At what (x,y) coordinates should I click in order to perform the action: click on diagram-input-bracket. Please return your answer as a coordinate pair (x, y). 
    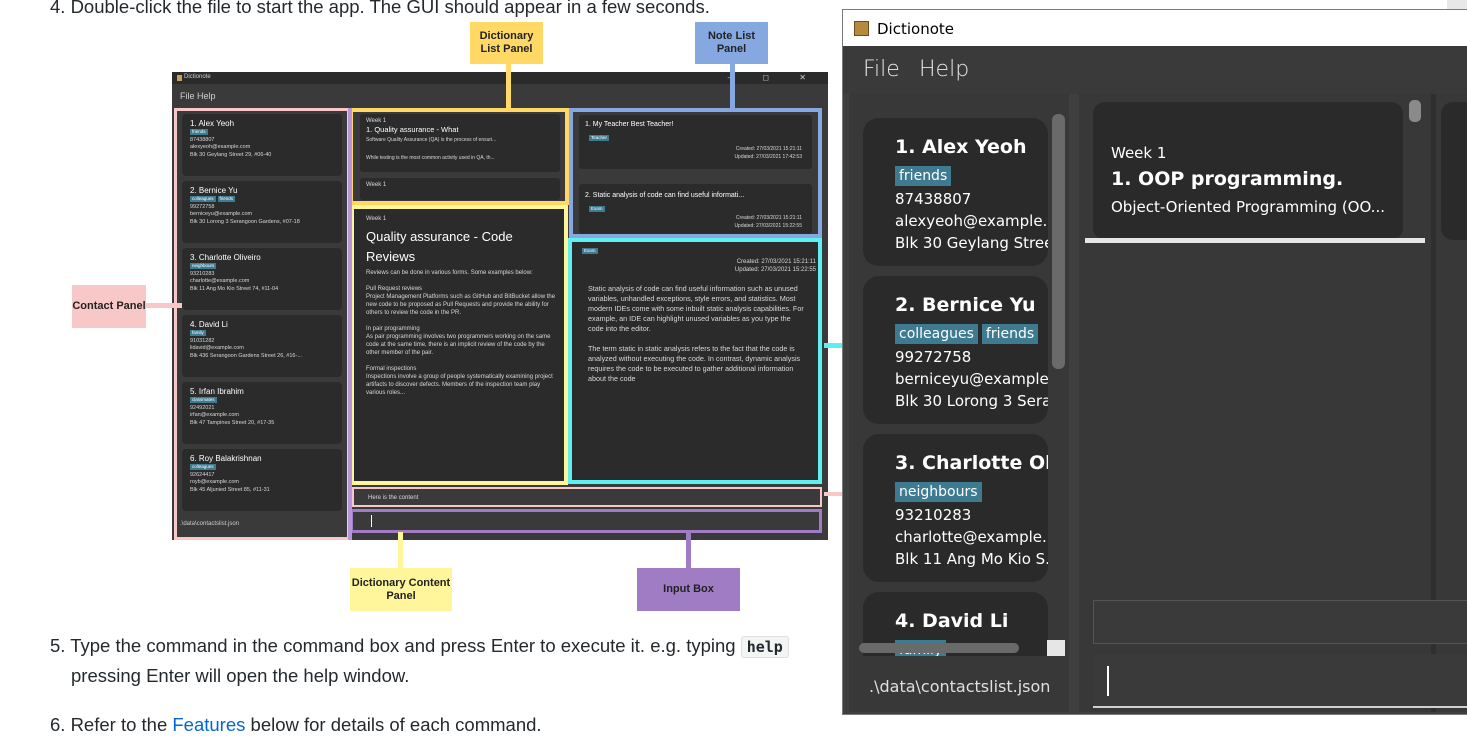
    Looking at the image, I should click on (350, 324).